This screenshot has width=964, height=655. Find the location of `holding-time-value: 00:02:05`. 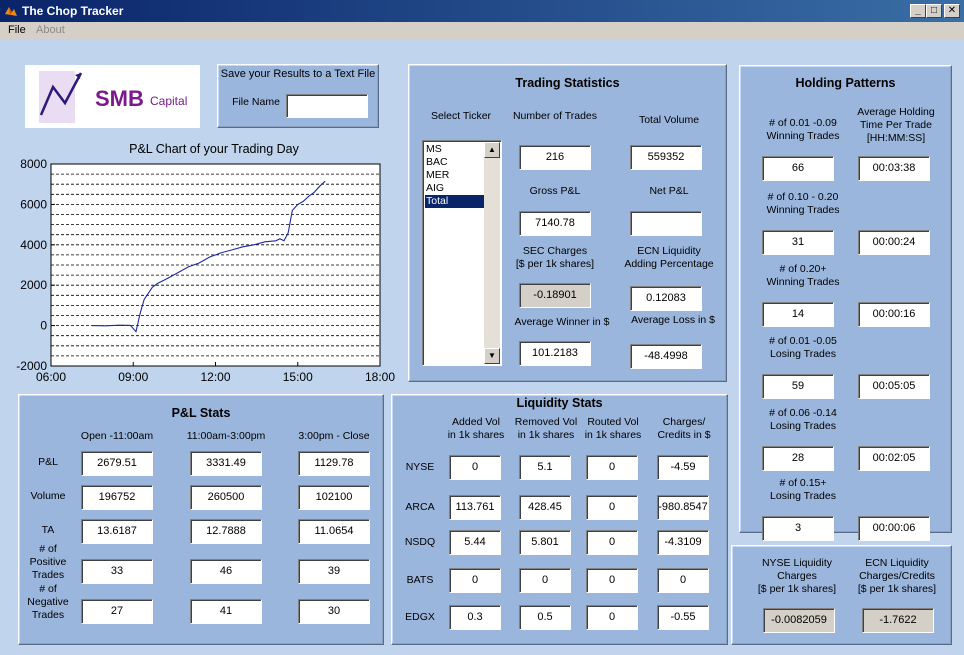

holding-time-value: 00:02:05 is located at coordinates (894, 458).